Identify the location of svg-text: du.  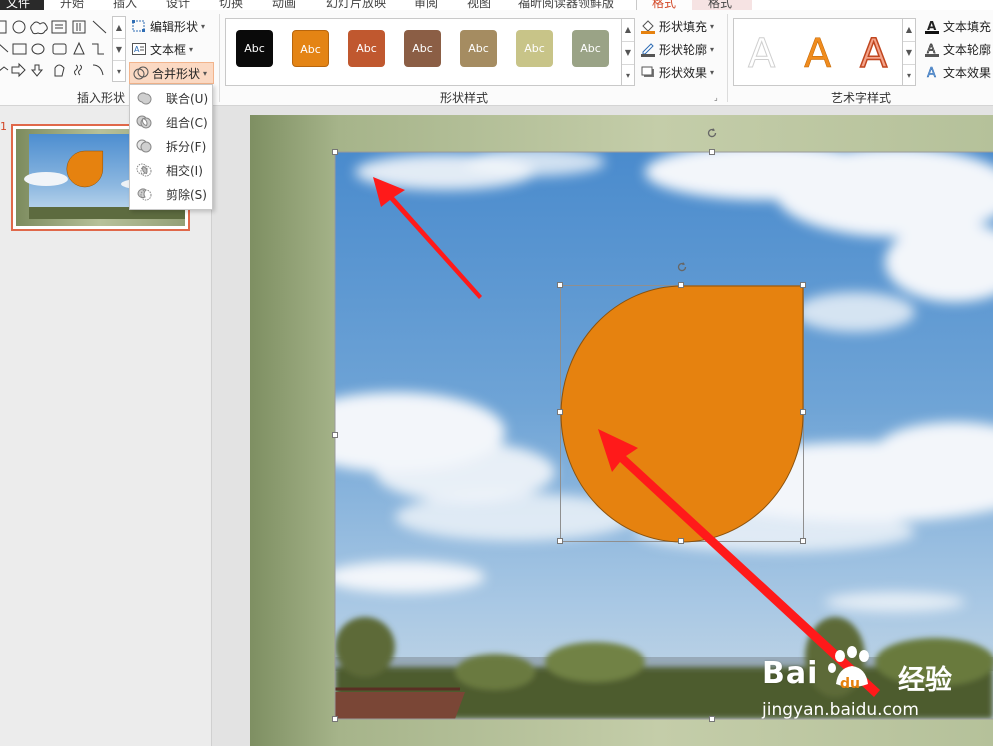
(850, 684).